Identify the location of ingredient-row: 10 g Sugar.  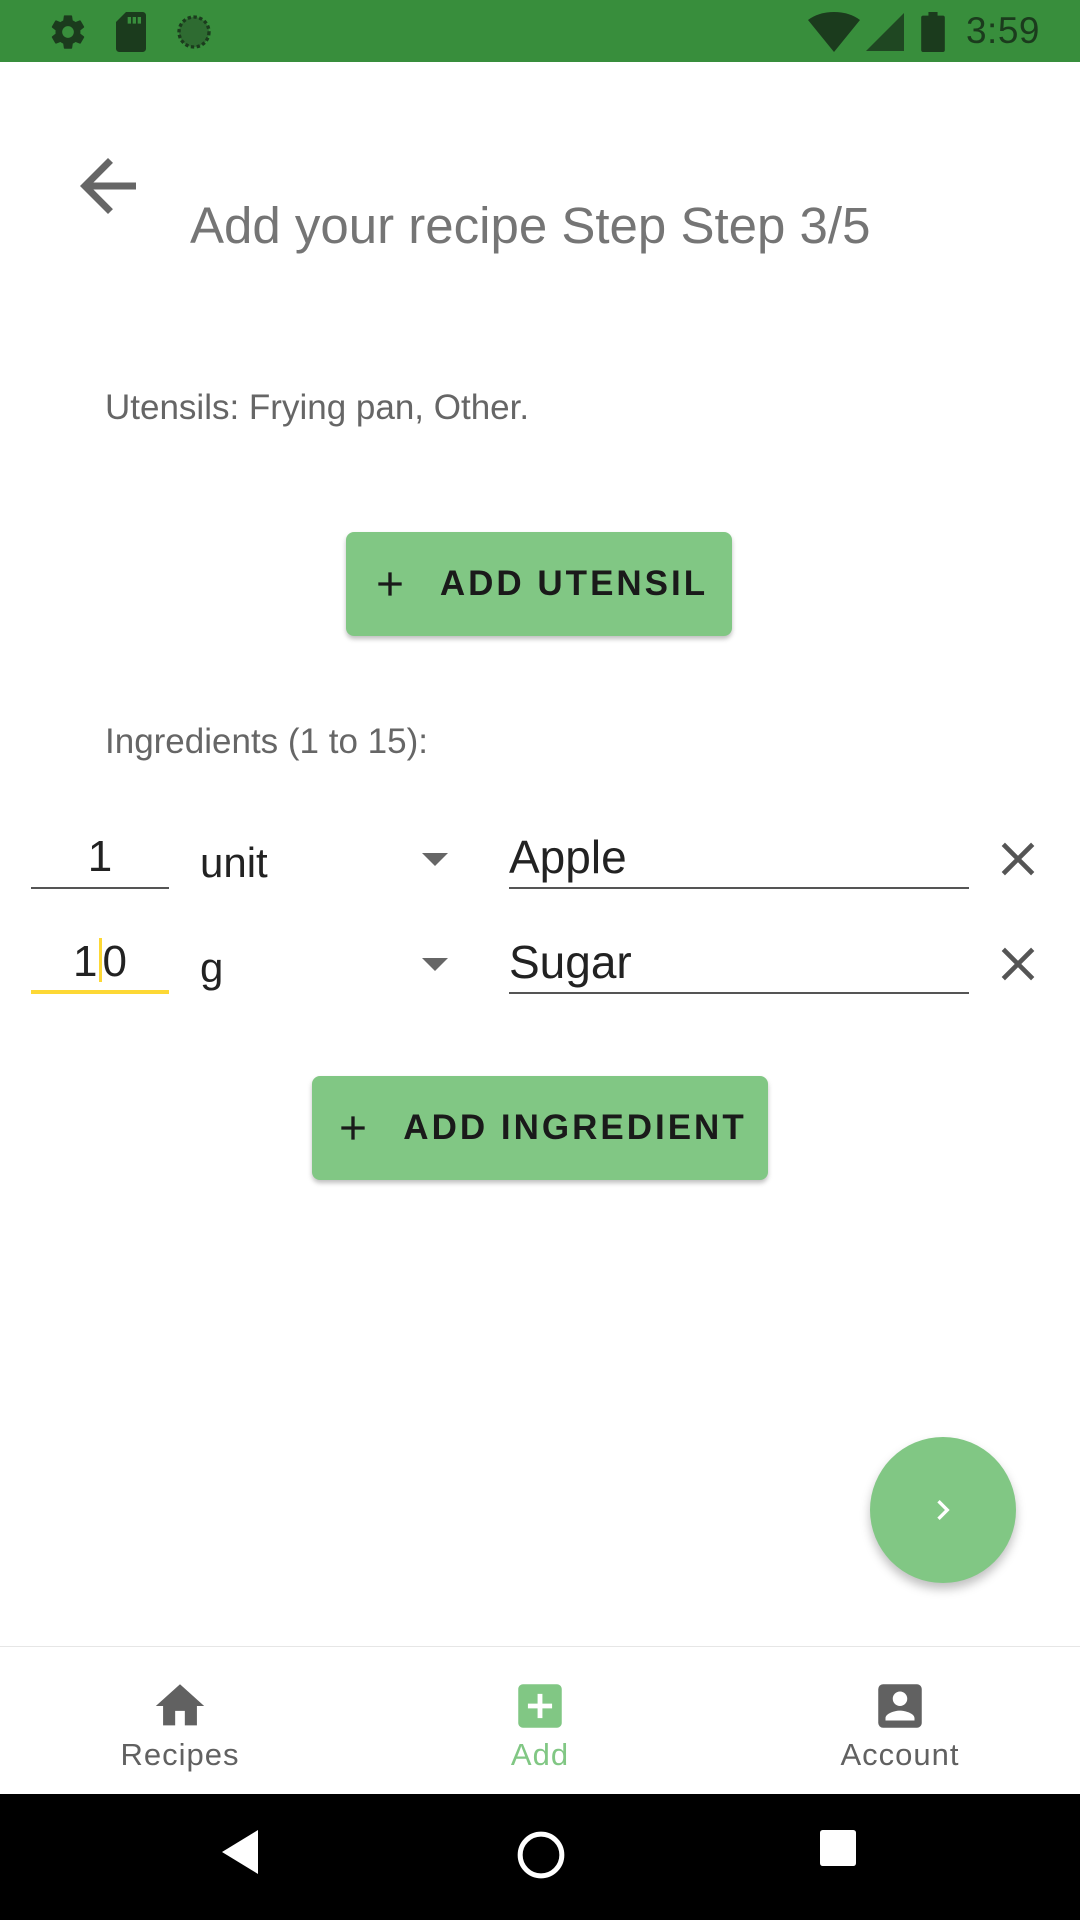
(540, 980).